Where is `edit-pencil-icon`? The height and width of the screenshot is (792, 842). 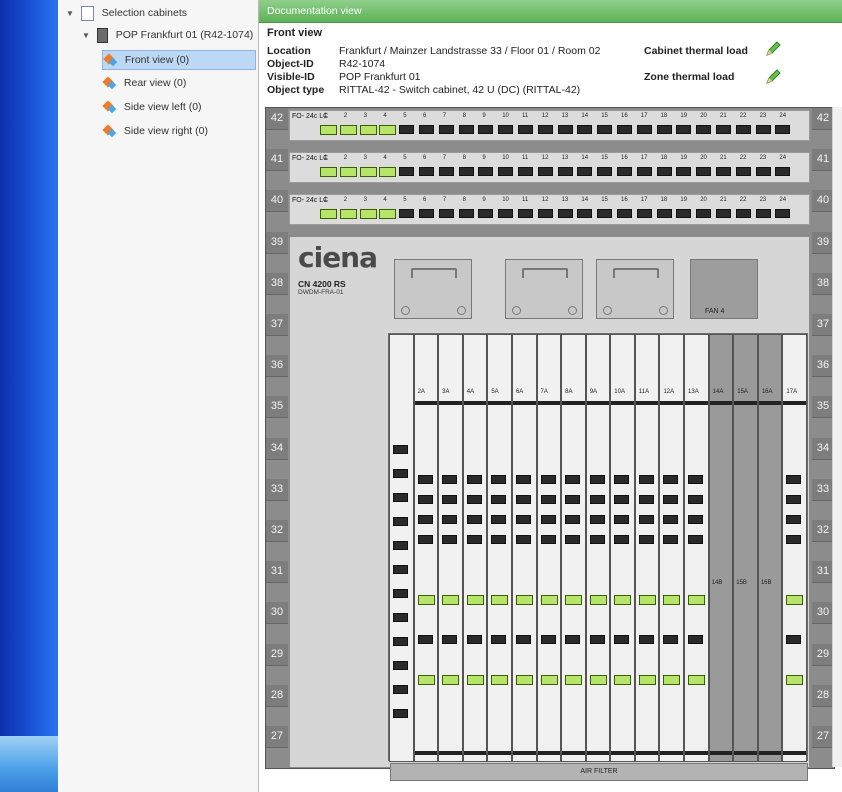 edit-pencil-icon is located at coordinates (773, 49).